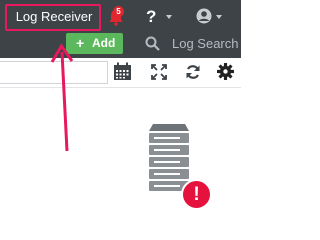  Describe the element at coordinates (54, 72) in the screenshot. I see `date-range-input` at that location.